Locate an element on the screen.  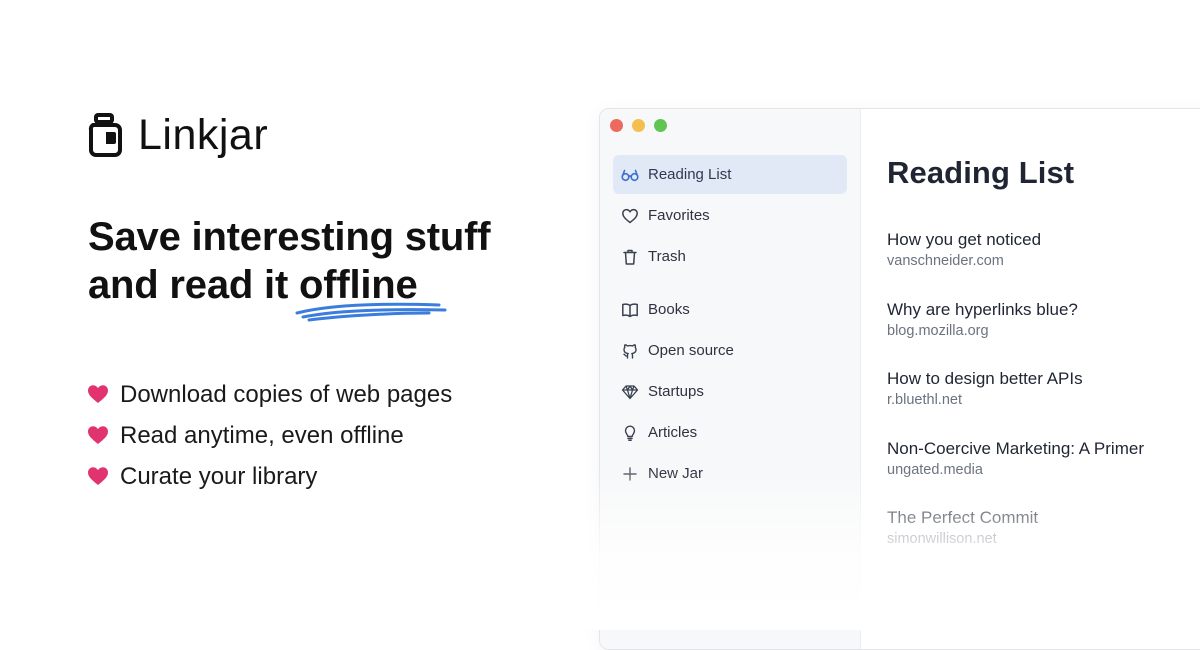
feature-text: Download copies of web pages is located at coordinates (286, 394).